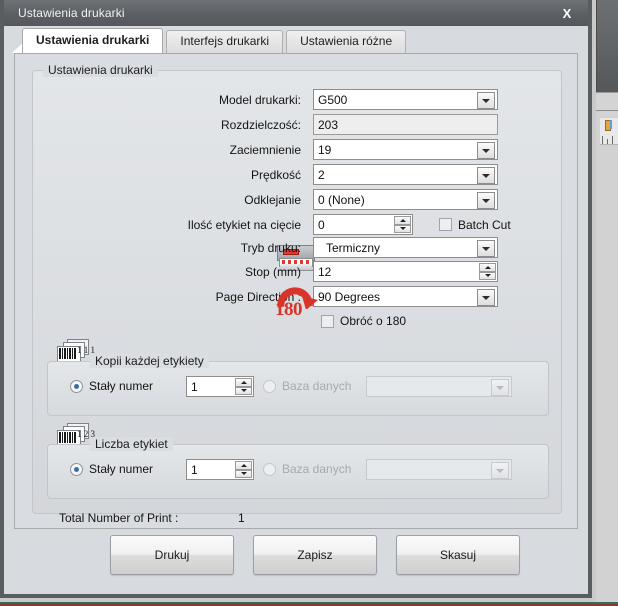 Image resolution: width=618 pixels, height=606 pixels. I want to click on dialog-titlebar: Ustawienia drukarki X, so click(296, 13).